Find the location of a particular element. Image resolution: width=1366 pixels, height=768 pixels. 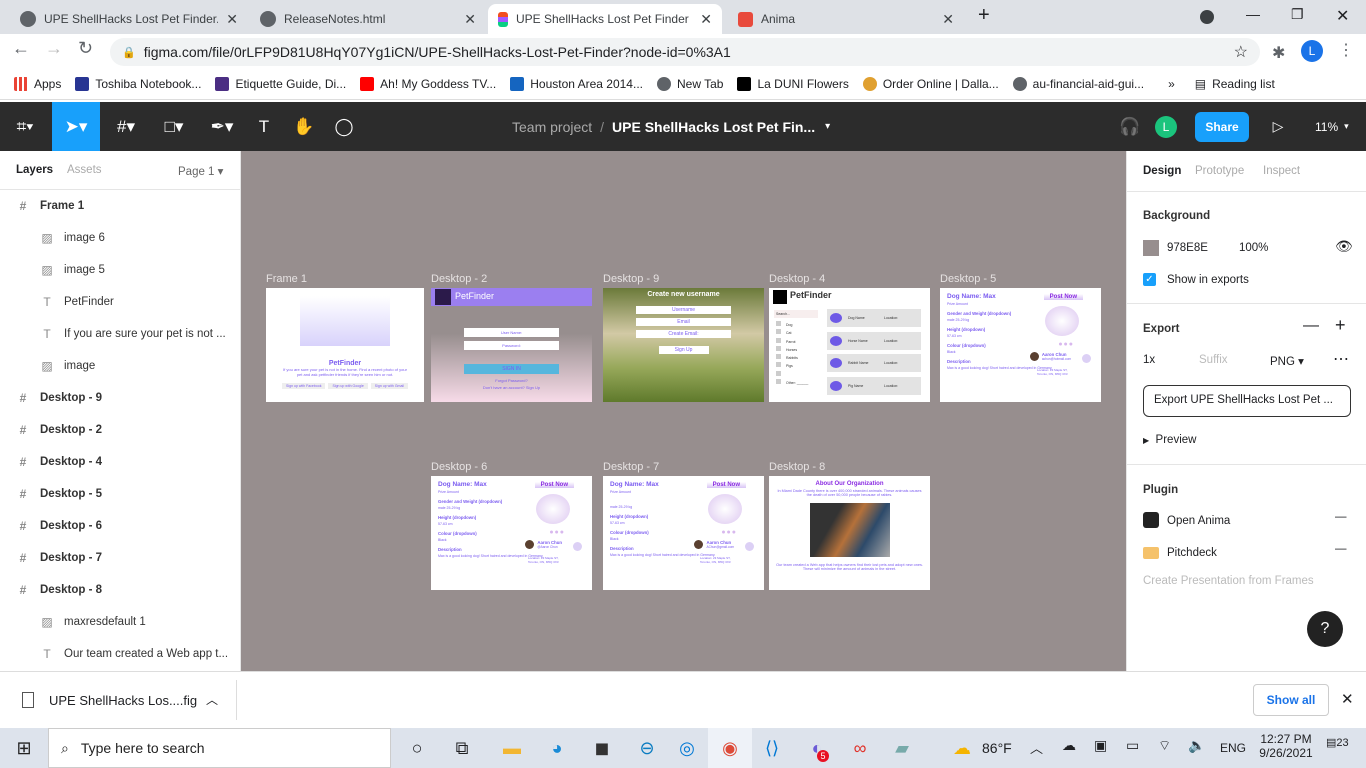

app-icon: ▰ is located at coordinates (902, 748).